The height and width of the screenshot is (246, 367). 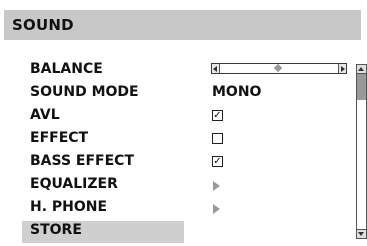 I want to click on menu-item-effect: EFFECT, so click(x=59, y=138).